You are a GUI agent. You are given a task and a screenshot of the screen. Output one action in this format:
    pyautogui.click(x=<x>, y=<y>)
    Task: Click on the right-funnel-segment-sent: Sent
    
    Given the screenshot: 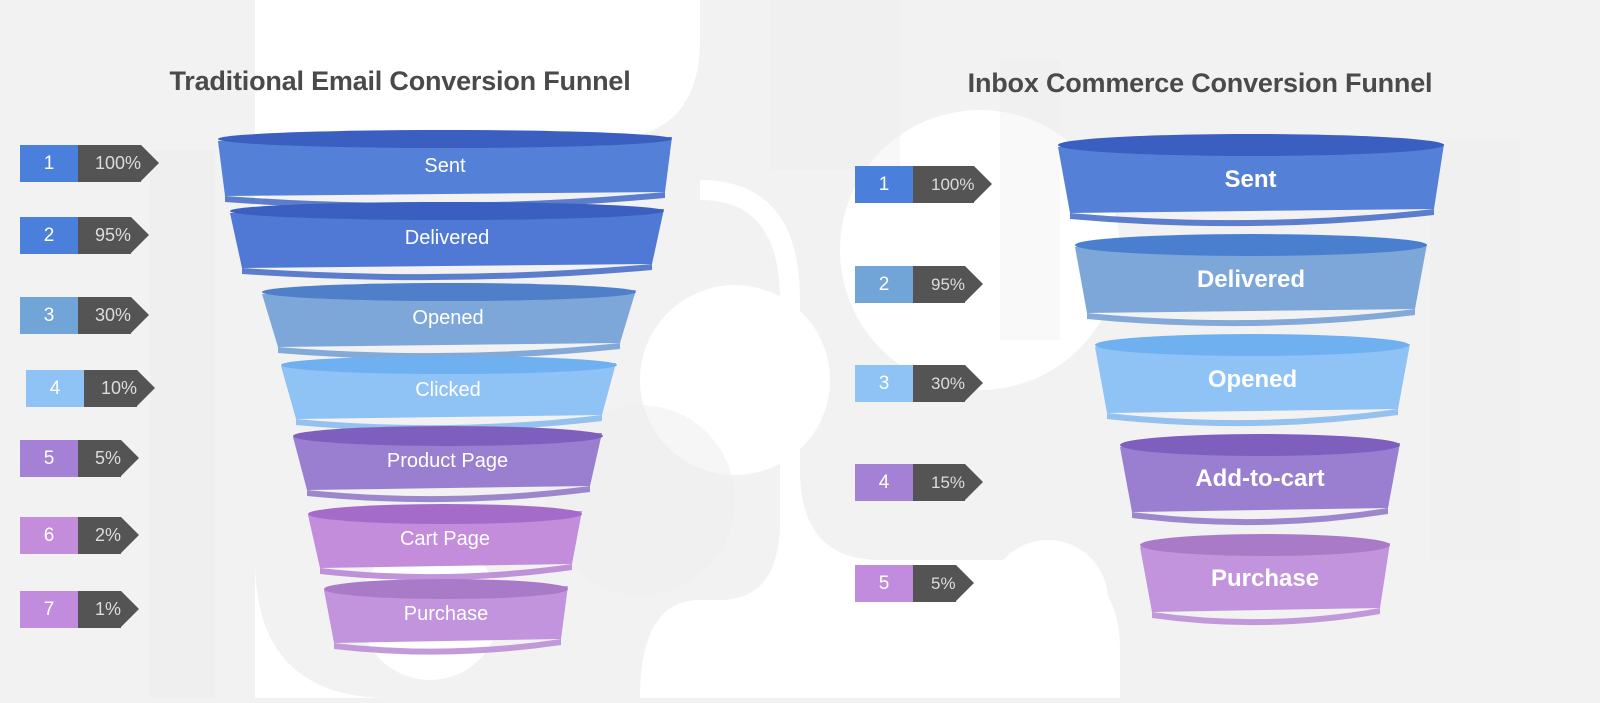 What is the action you would take?
    pyautogui.click(x=1250, y=180)
    